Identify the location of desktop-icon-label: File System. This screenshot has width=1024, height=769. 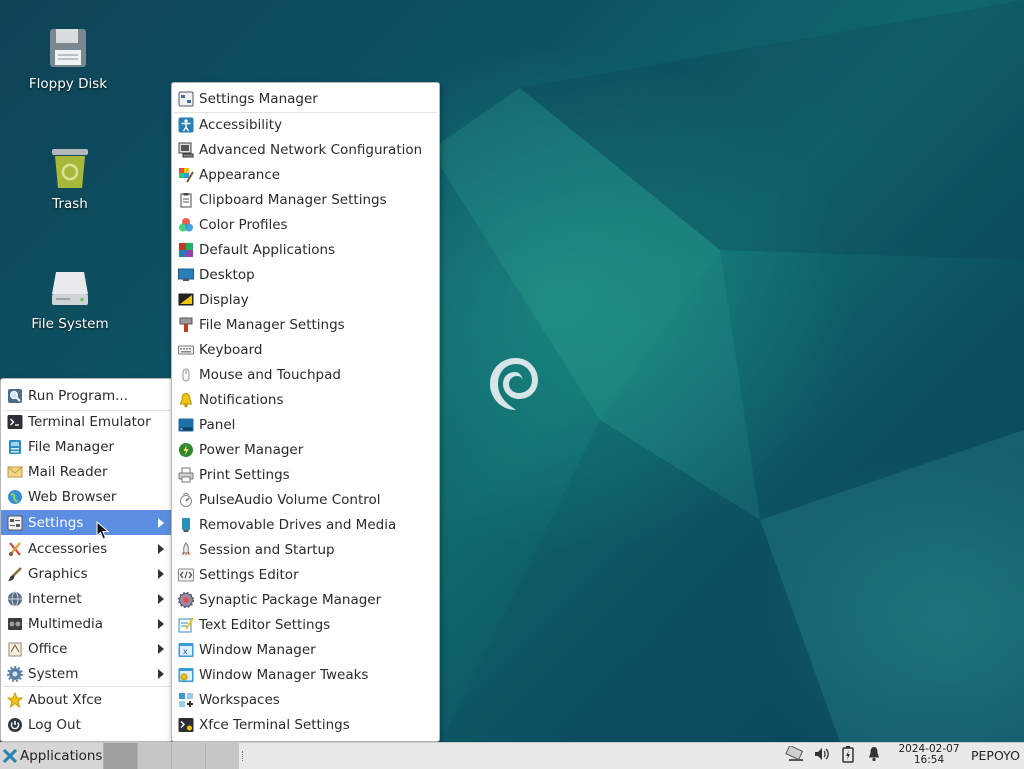
(70, 324).